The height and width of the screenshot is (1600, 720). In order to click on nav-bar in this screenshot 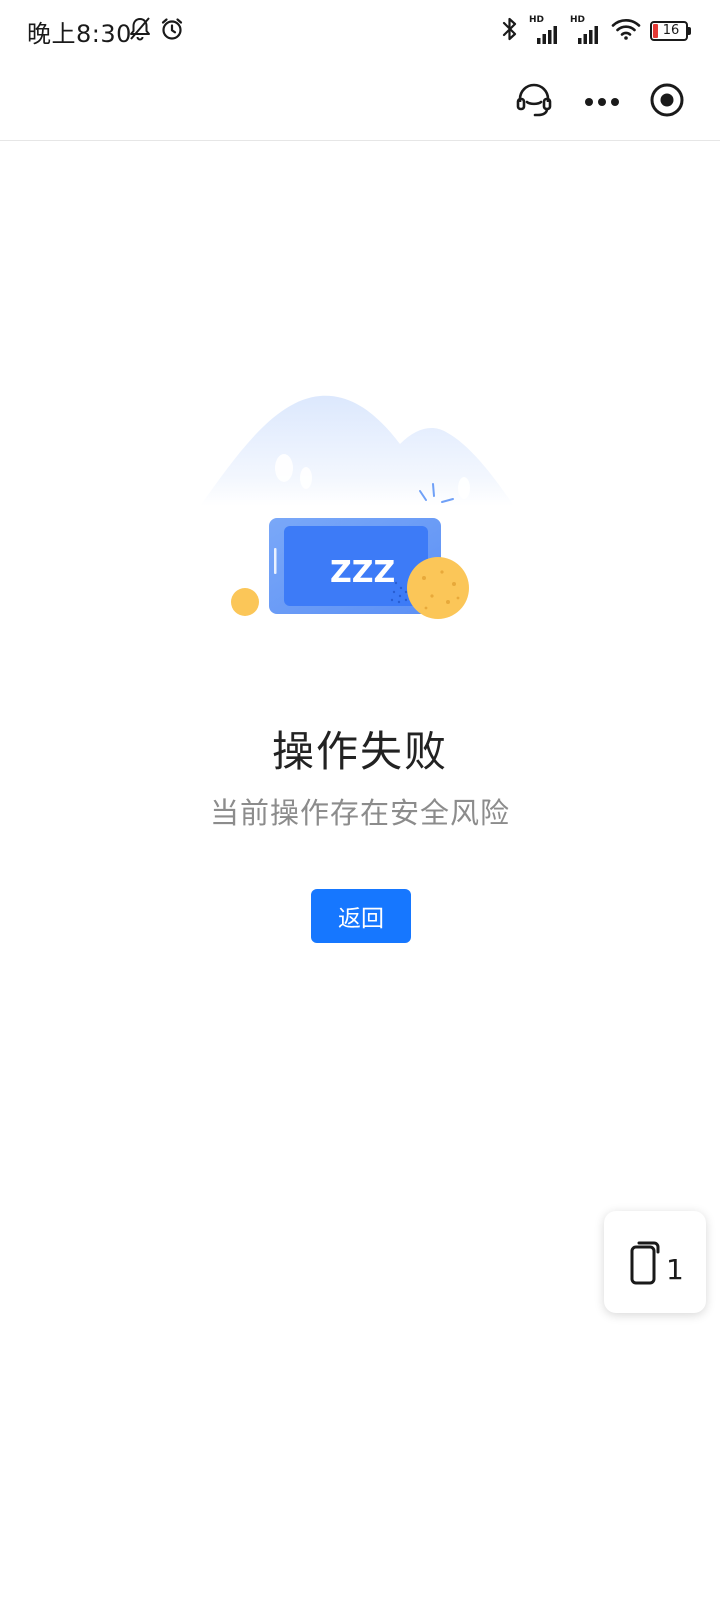, I will do `click(360, 101)`.